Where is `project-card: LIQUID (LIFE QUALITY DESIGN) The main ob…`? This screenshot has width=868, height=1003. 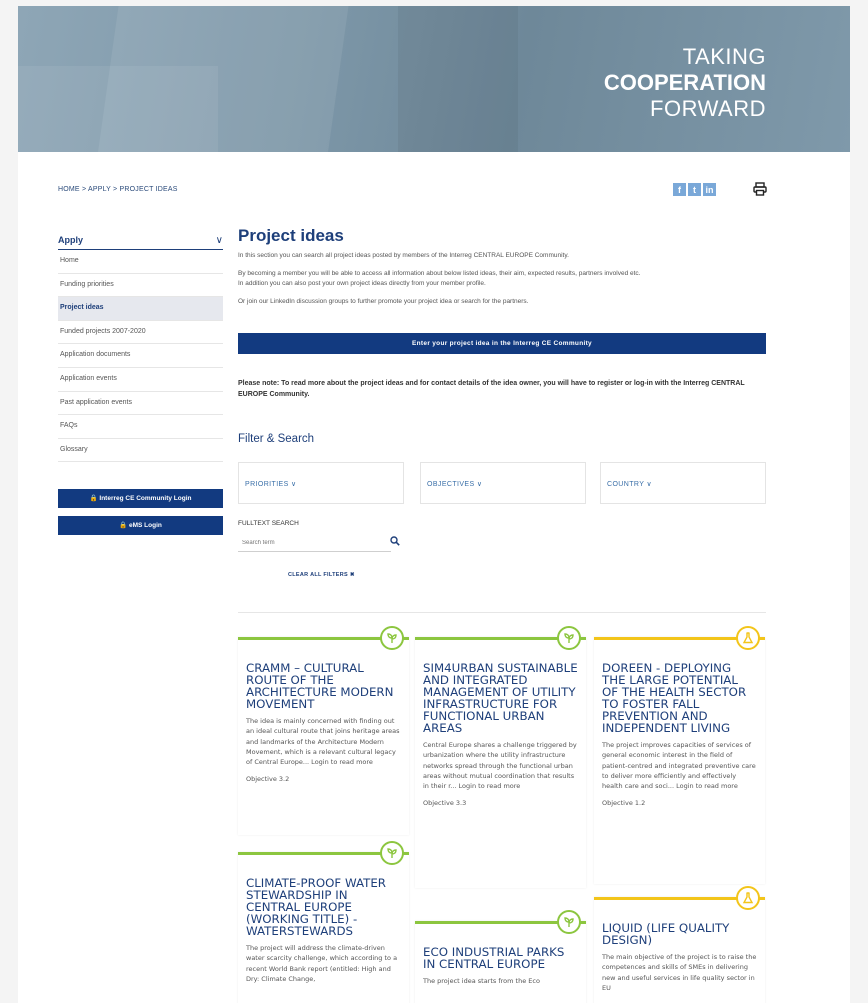
project-card: LIQUID (LIFE QUALITY DESIGN) The main ob… is located at coordinates (679, 950).